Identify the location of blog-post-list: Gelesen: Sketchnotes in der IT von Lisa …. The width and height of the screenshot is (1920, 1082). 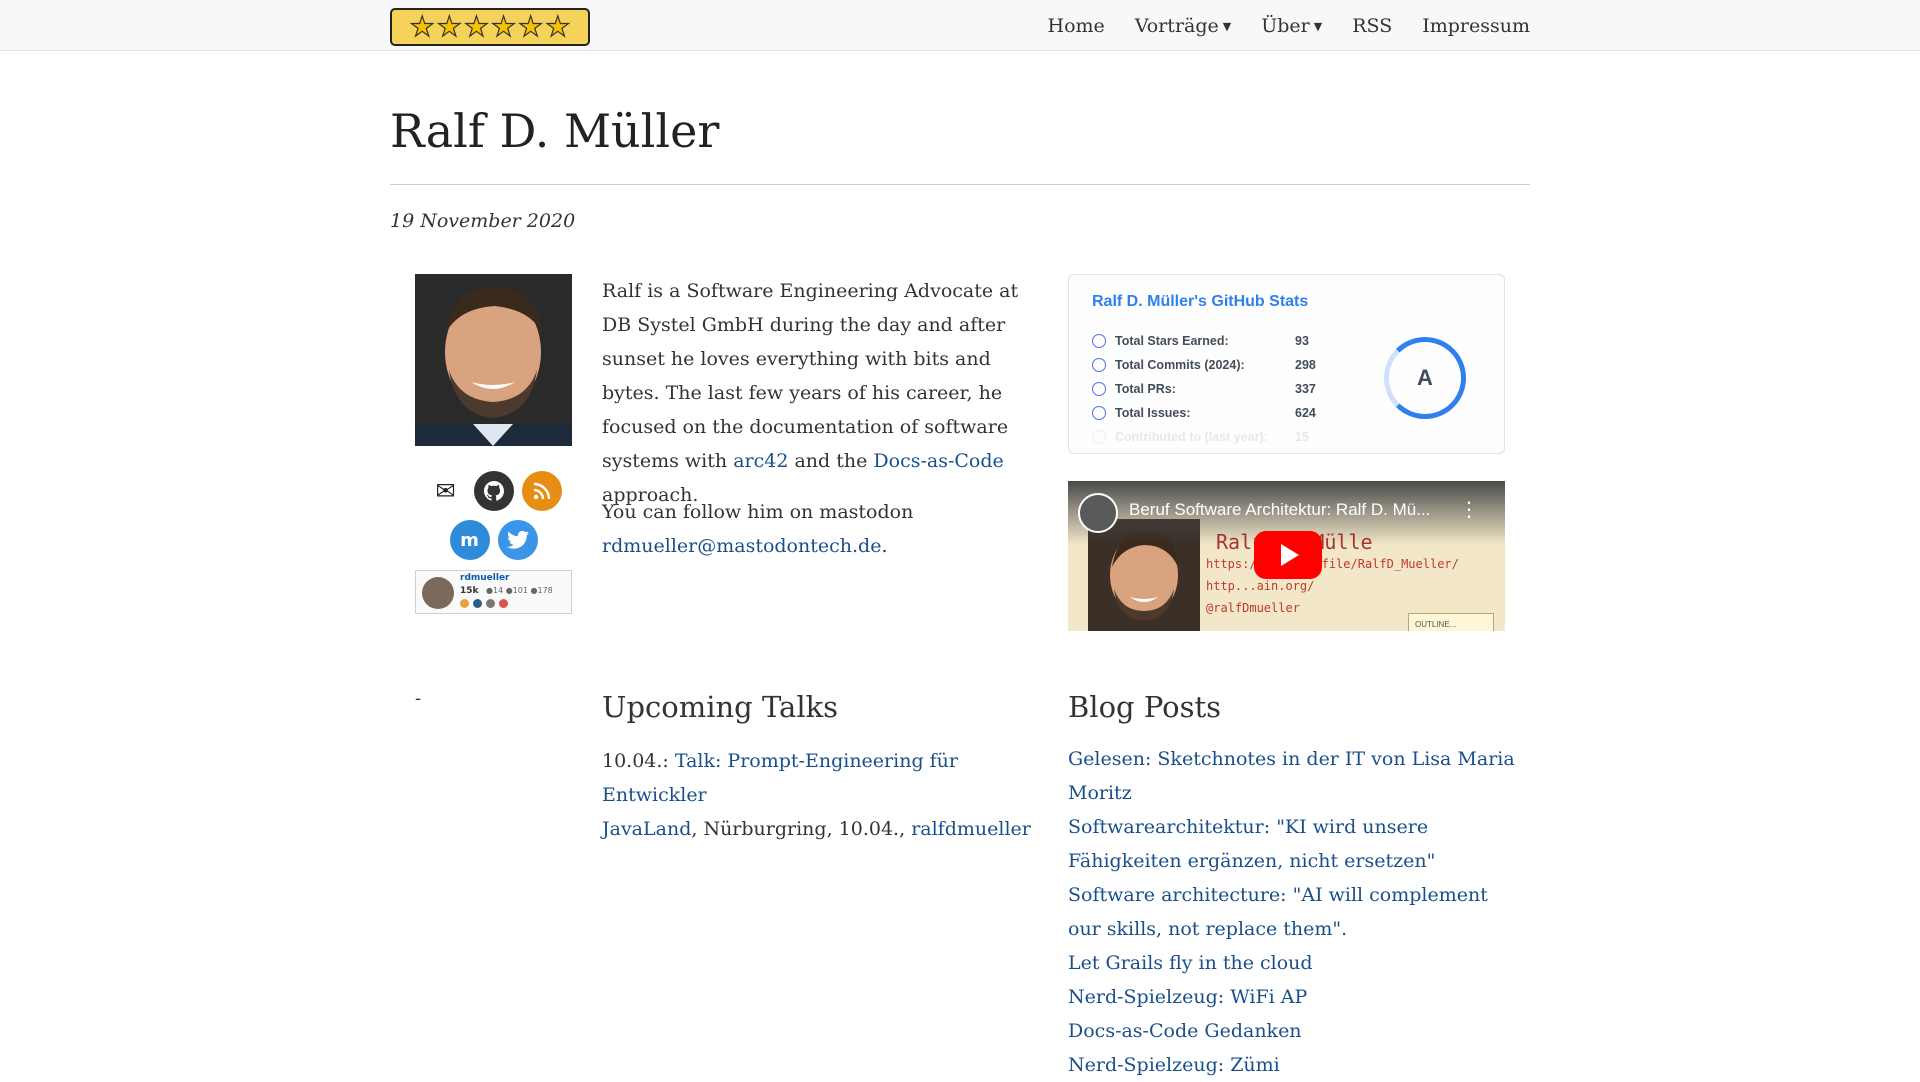
(1293, 912).